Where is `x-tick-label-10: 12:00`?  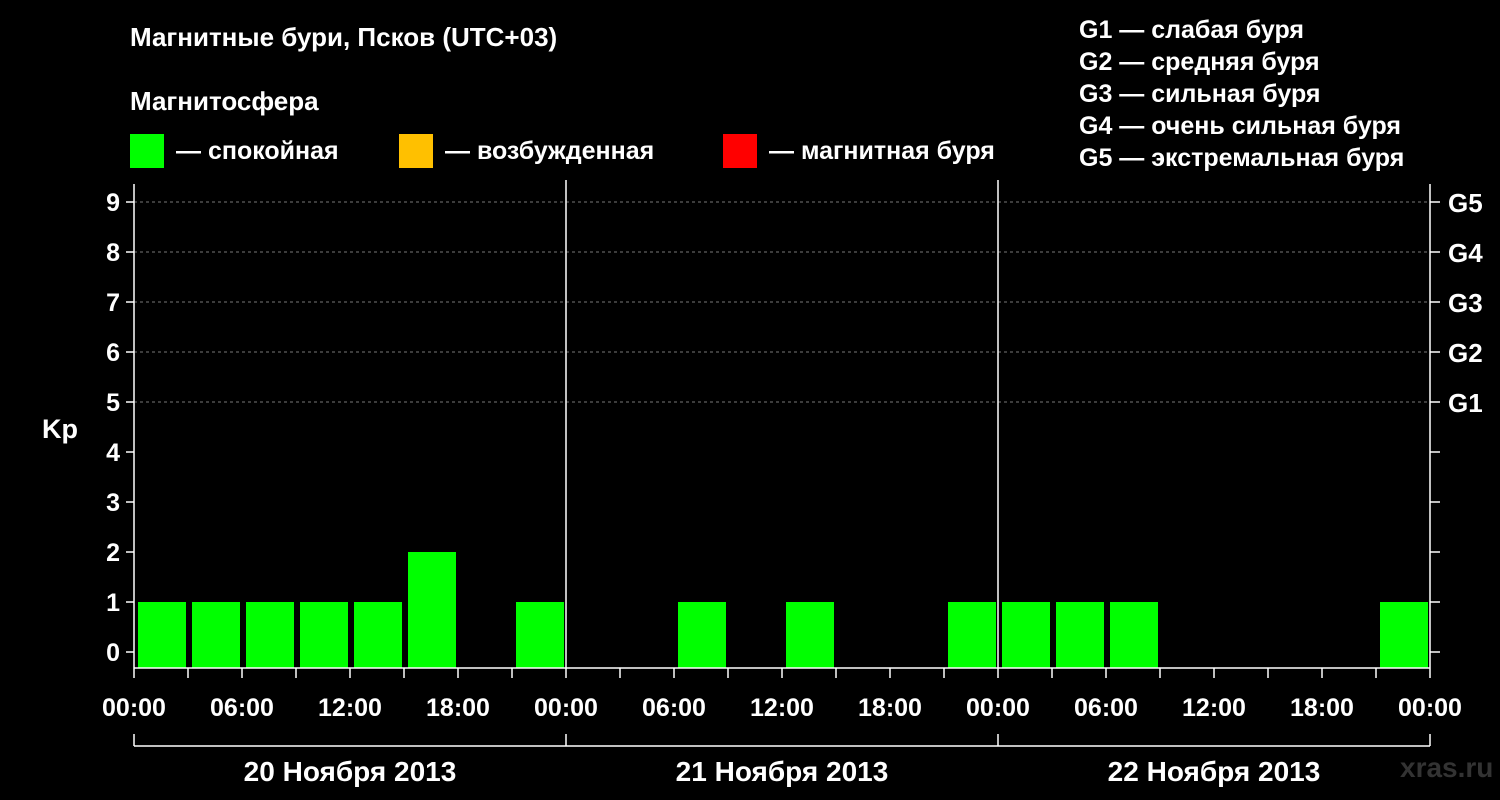 x-tick-label-10: 12:00 is located at coordinates (1214, 708).